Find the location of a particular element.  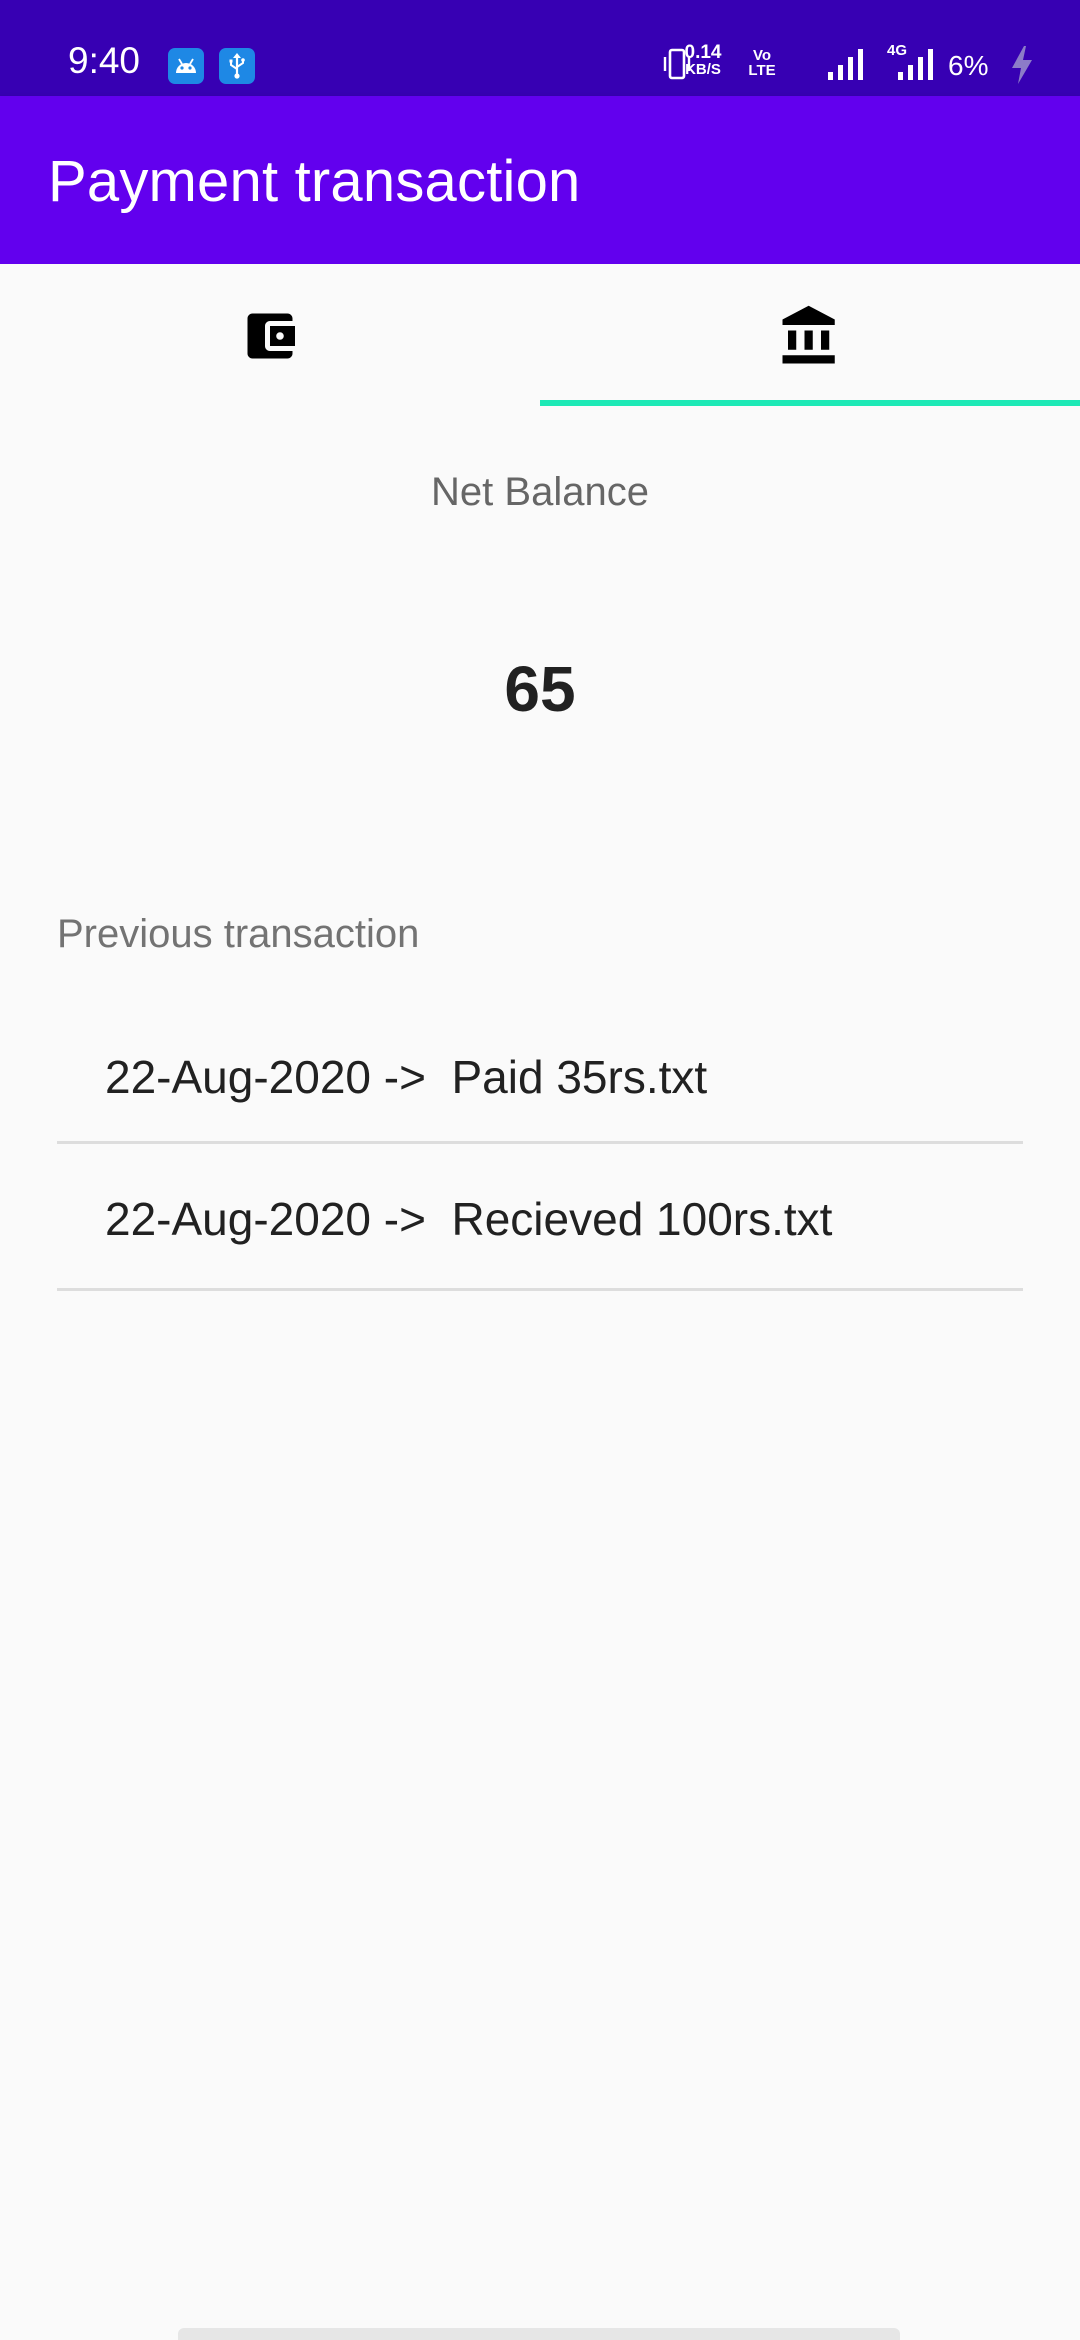

network-speed-value: 0.14 is located at coordinates (703, 52).